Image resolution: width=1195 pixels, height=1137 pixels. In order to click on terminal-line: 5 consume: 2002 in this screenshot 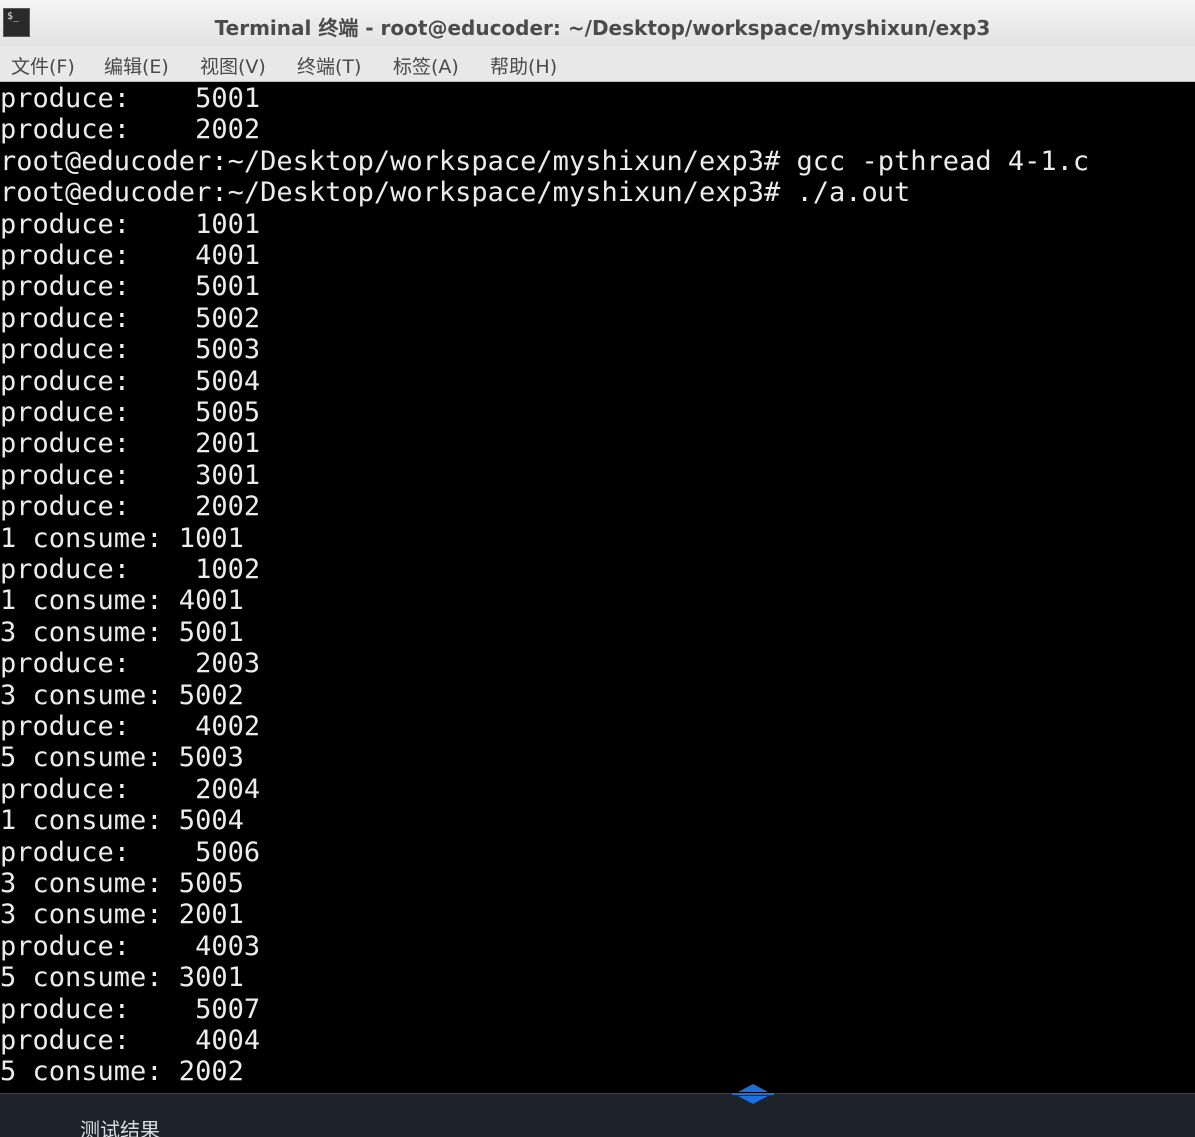, I will do `click(122, 1072)`.